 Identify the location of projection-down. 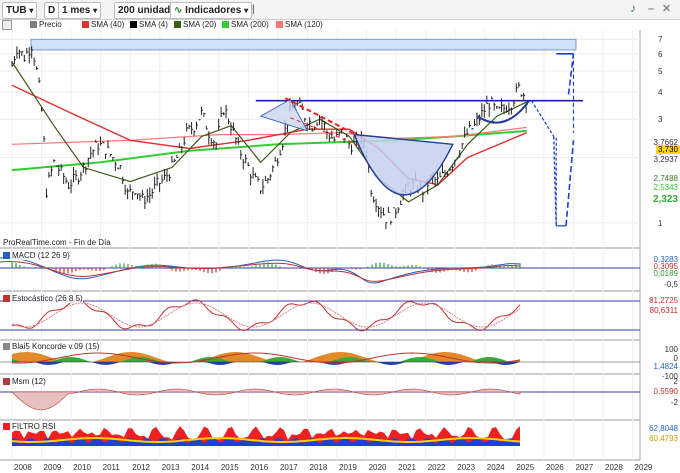
(543, 118).